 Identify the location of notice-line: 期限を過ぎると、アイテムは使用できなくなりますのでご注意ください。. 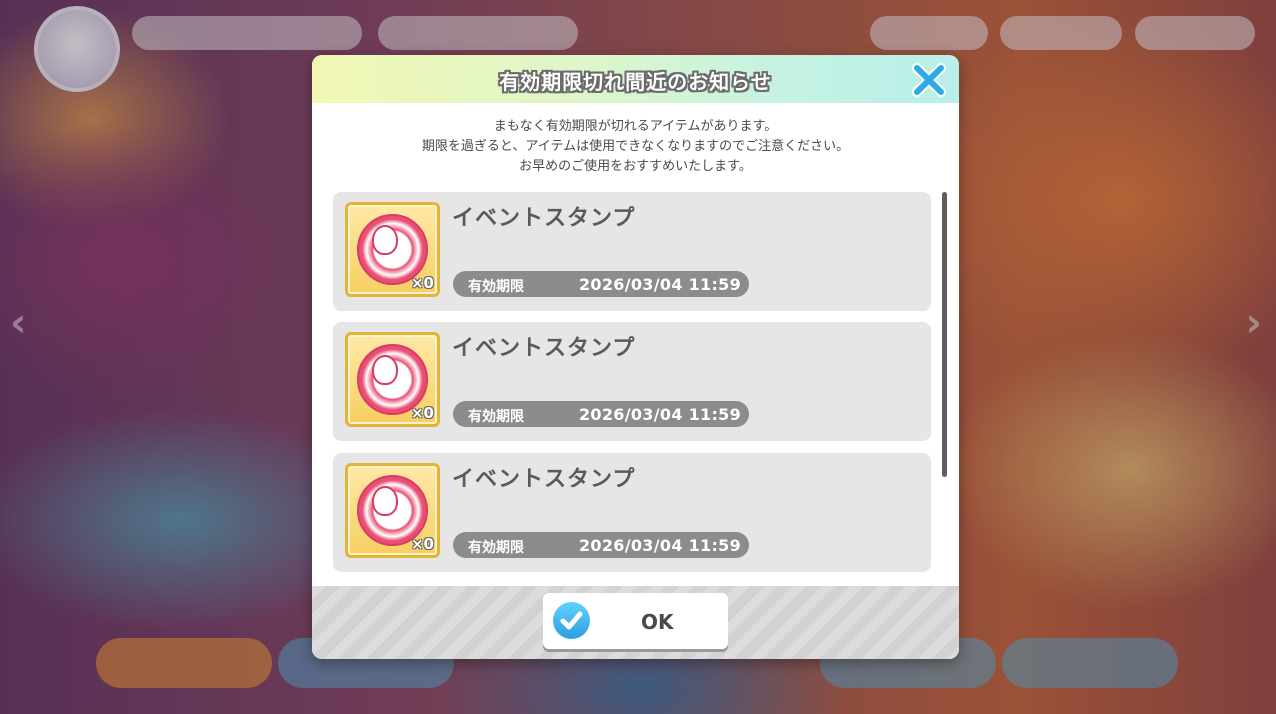
(635, 146).